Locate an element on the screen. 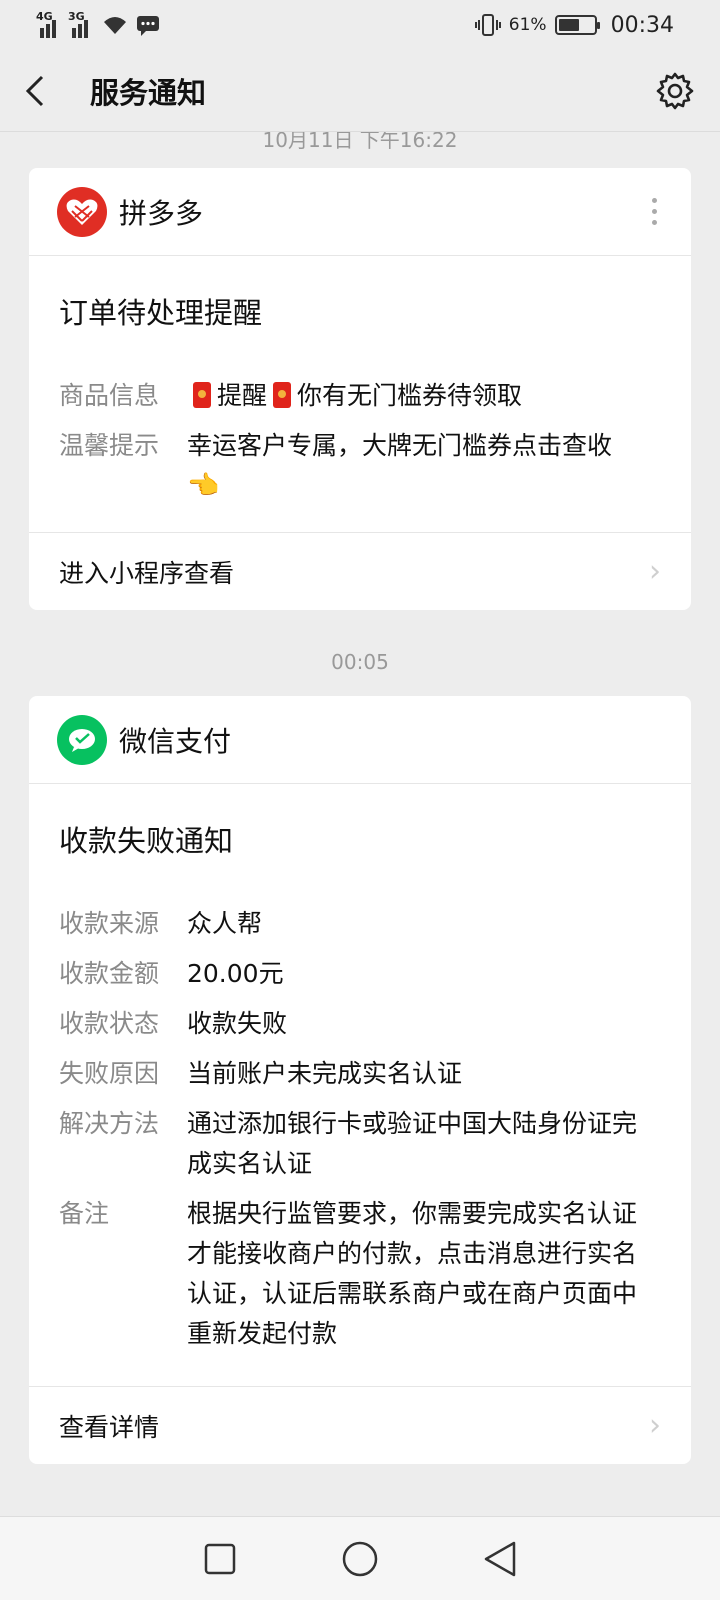  brand-name: 拼多多 is located at coordinates (161, 213).